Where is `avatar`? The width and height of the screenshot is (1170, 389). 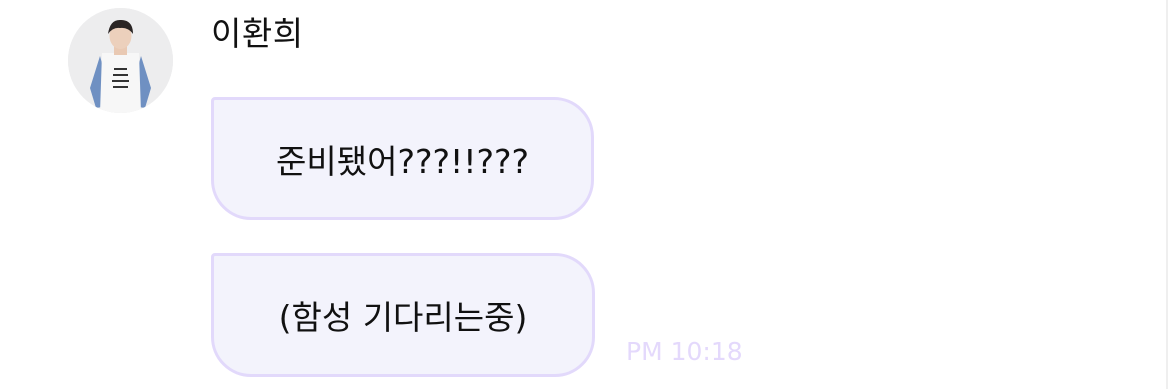
avatar is located at coordinates (120, 60).